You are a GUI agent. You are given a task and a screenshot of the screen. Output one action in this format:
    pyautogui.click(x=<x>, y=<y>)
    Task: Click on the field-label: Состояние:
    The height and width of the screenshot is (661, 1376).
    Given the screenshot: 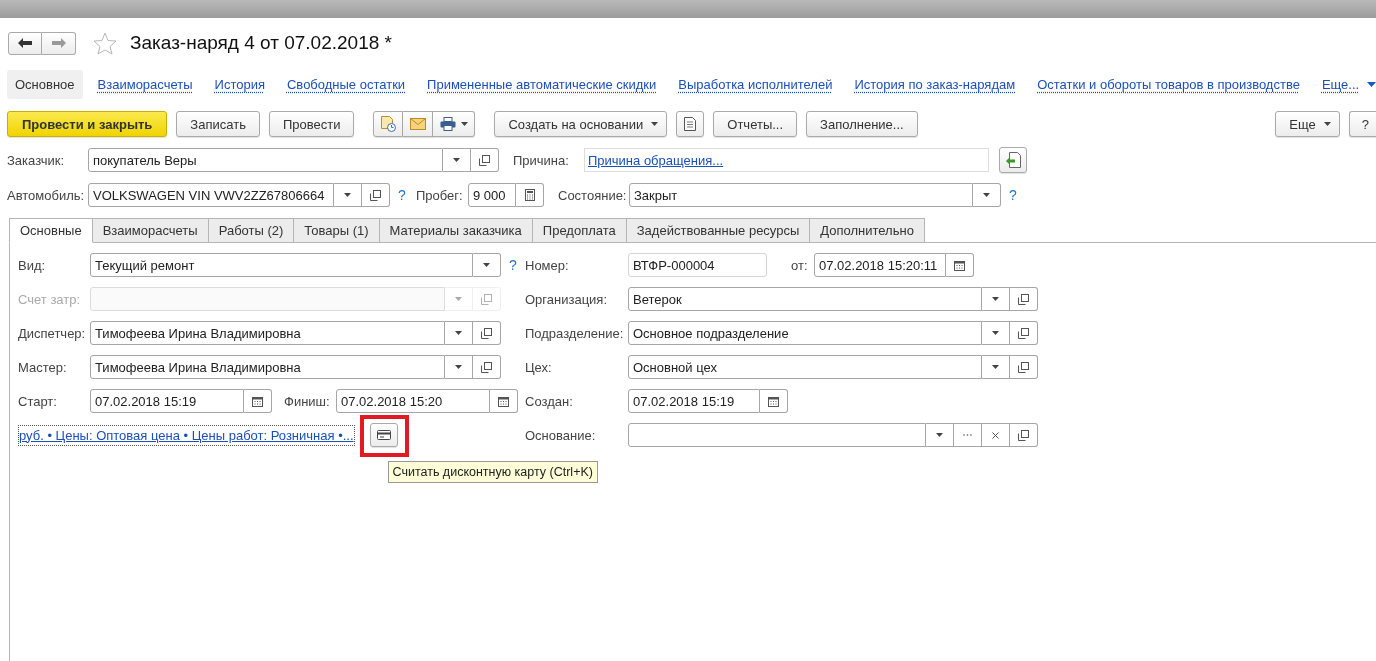 What is the action you would take?
    pyautogui.click(x=593, y=195)
    